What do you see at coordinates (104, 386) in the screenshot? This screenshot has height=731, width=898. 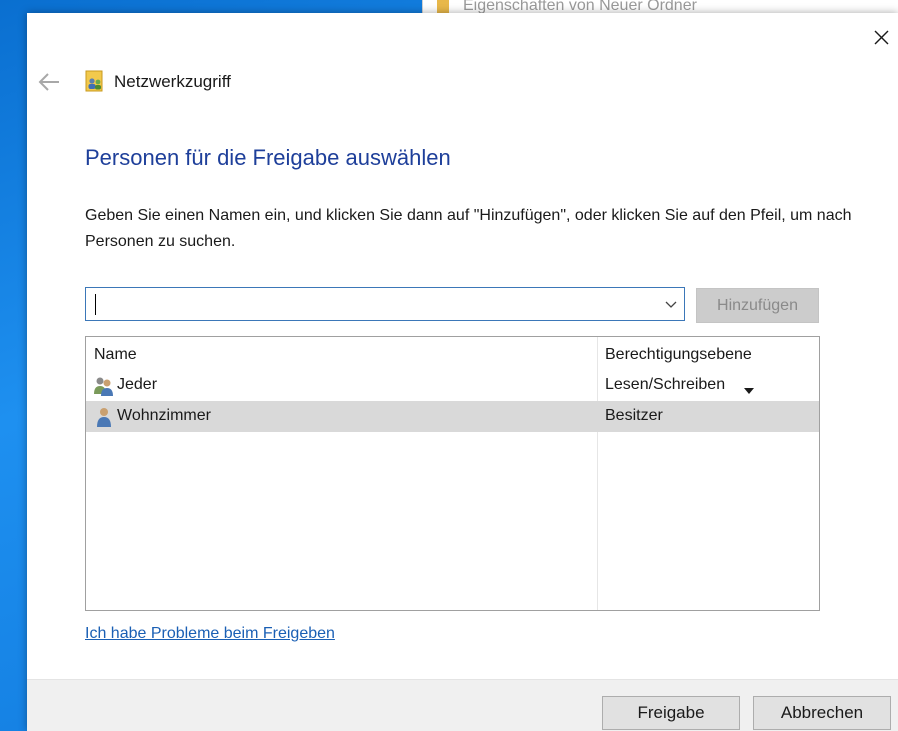 I see `group-users-icon` at bounding box center [104, 386].